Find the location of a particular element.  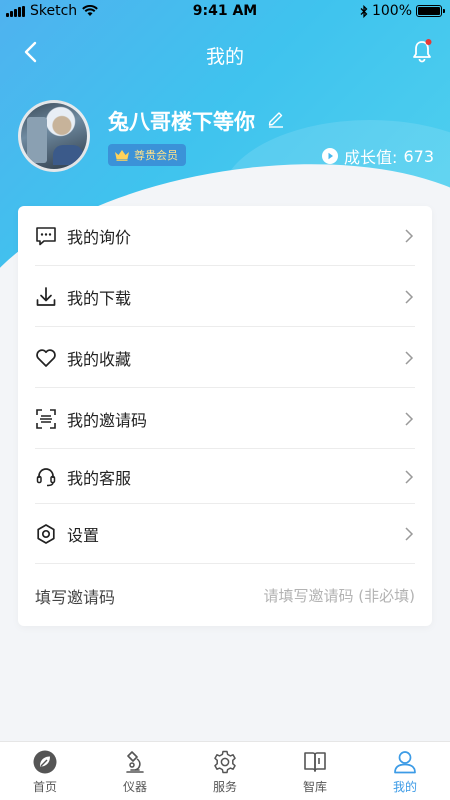

tab-bar: 首页 仪器 服务 智库 我的 is located at coordinates (225, 770).